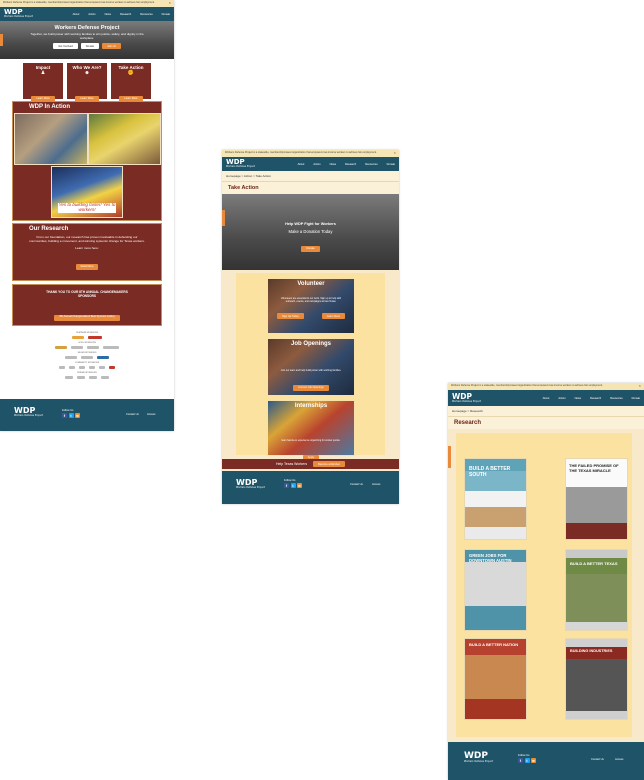 Image resolution: width=644 pixels, height=780 pixels. Describe the element at coordinates (495, 679) in the screenshot. I see `report-build-a-better-nation: BUILD A BETTER NATION` at that location.